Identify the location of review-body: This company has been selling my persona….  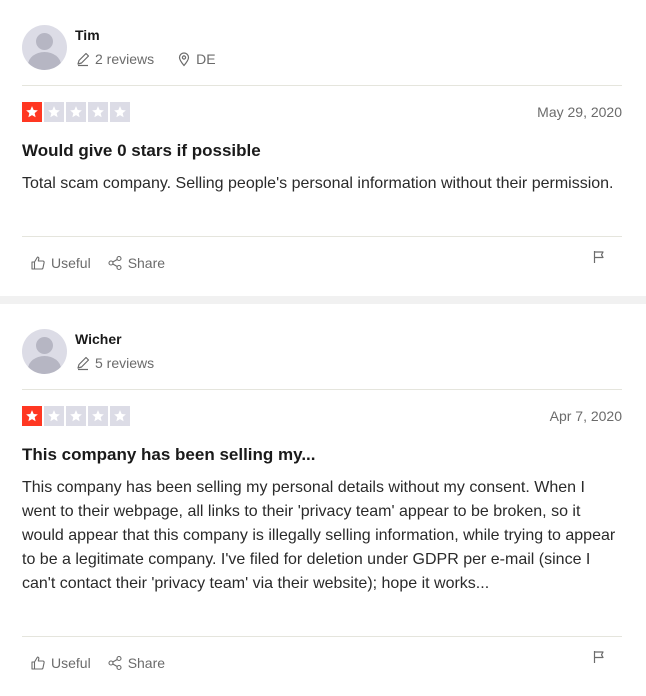
(319, 535).